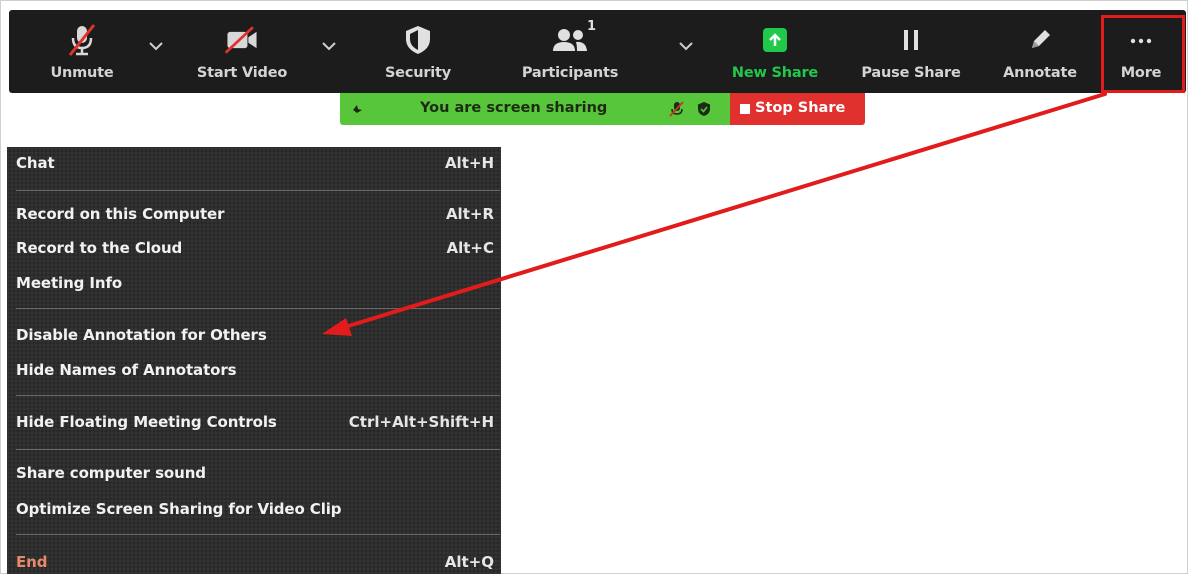 This screenshot has width=1188, height=580. Describe the element at coordinates (254, 215) in the screenshot. I see `menu-item-record-computer: Record on this Computer Alt+R` at that location.